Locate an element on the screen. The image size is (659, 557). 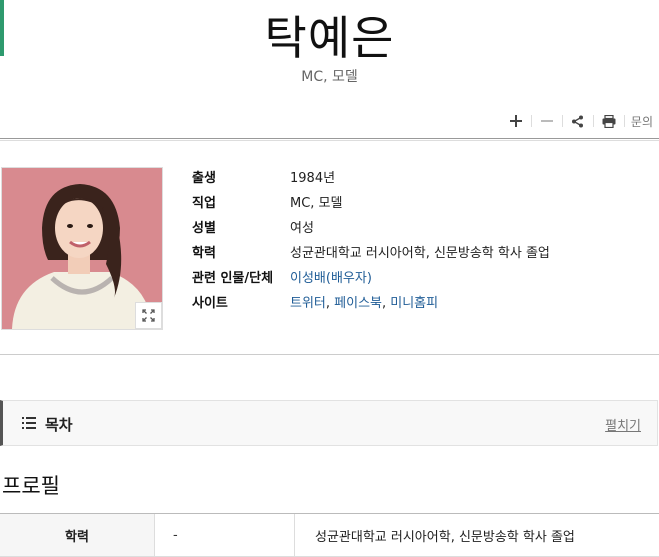
minus-icon is located at coordinates (547, 121).